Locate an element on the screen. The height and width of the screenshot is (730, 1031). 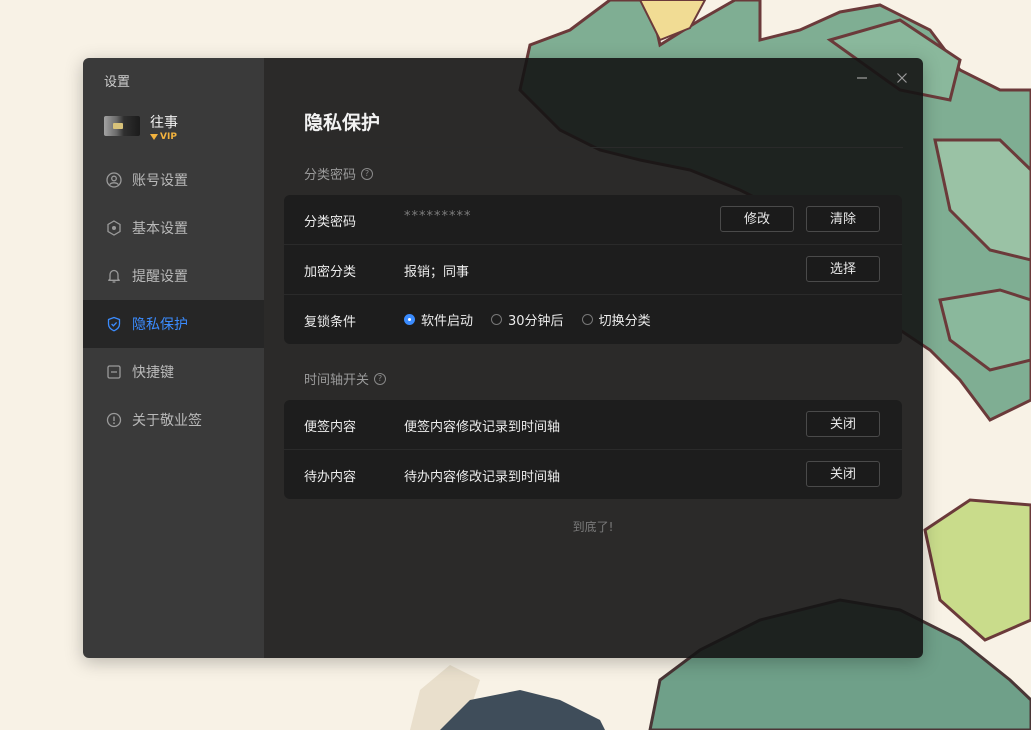
sidebar-item-label: 提醒设置 is located at coordinates (160, 277).